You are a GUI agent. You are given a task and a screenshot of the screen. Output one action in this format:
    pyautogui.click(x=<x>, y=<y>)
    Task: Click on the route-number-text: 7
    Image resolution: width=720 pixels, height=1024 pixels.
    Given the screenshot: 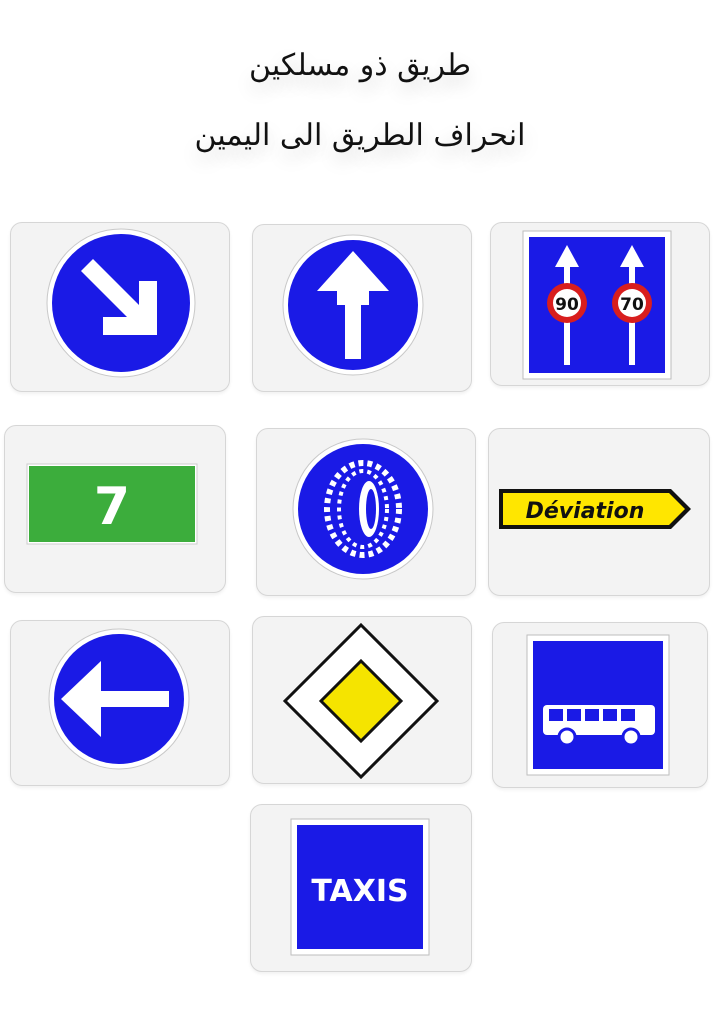 What is the action you would take?
    pyautogui.click(x=112, y=507)
    